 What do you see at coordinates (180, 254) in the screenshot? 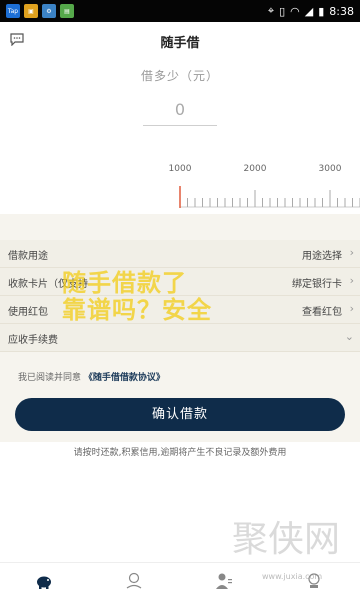
I see `purpose-row: 借款用途 用途选择 ›` at bounding box center [180, 254].